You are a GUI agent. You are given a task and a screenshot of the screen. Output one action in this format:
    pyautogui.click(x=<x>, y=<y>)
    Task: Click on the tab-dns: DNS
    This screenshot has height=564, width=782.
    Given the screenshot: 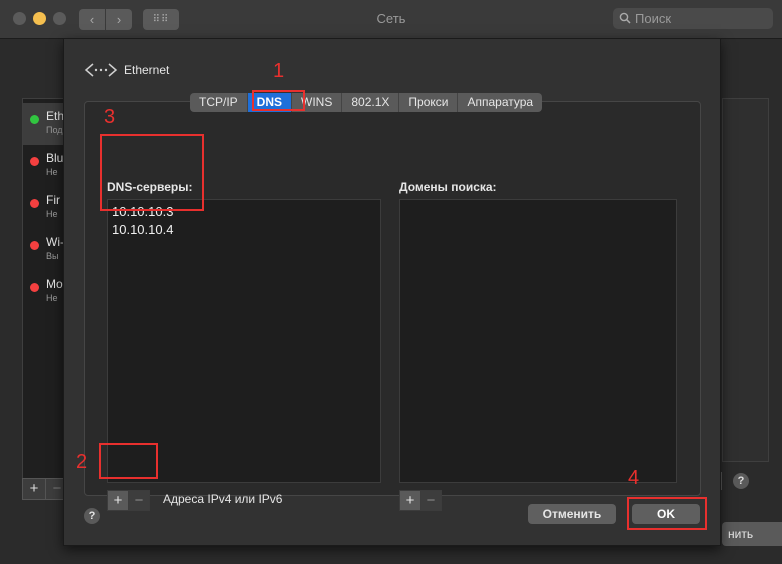 What is the action you would take?
    pyautogui.click(x=270, y=102)
    